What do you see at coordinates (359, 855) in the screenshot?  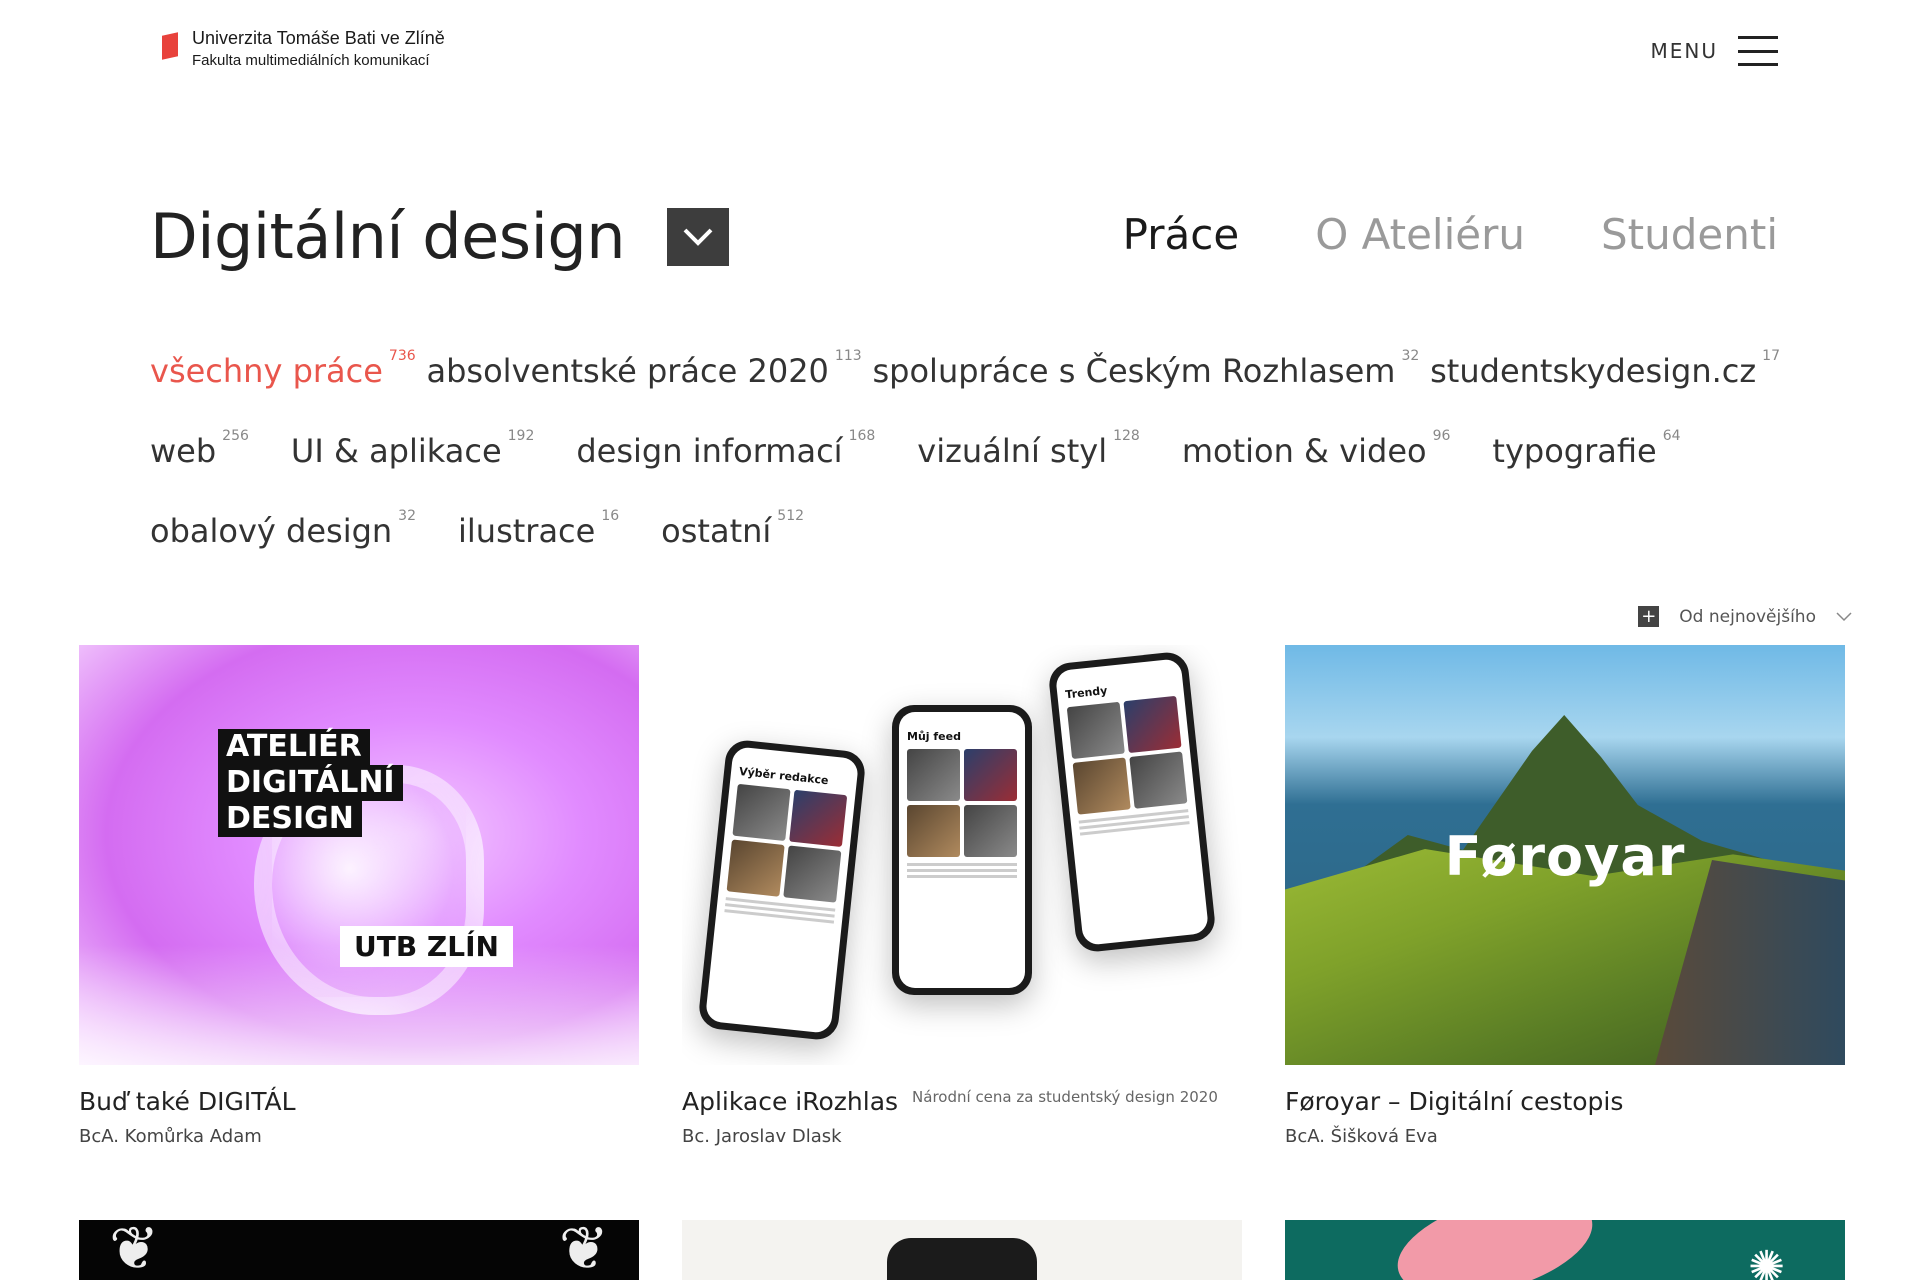 I see `project-thumbnail: ATELIÉR DIGITÁLNÍ DESIGN UTB ZLÍN` at bounding box center [359, 855].